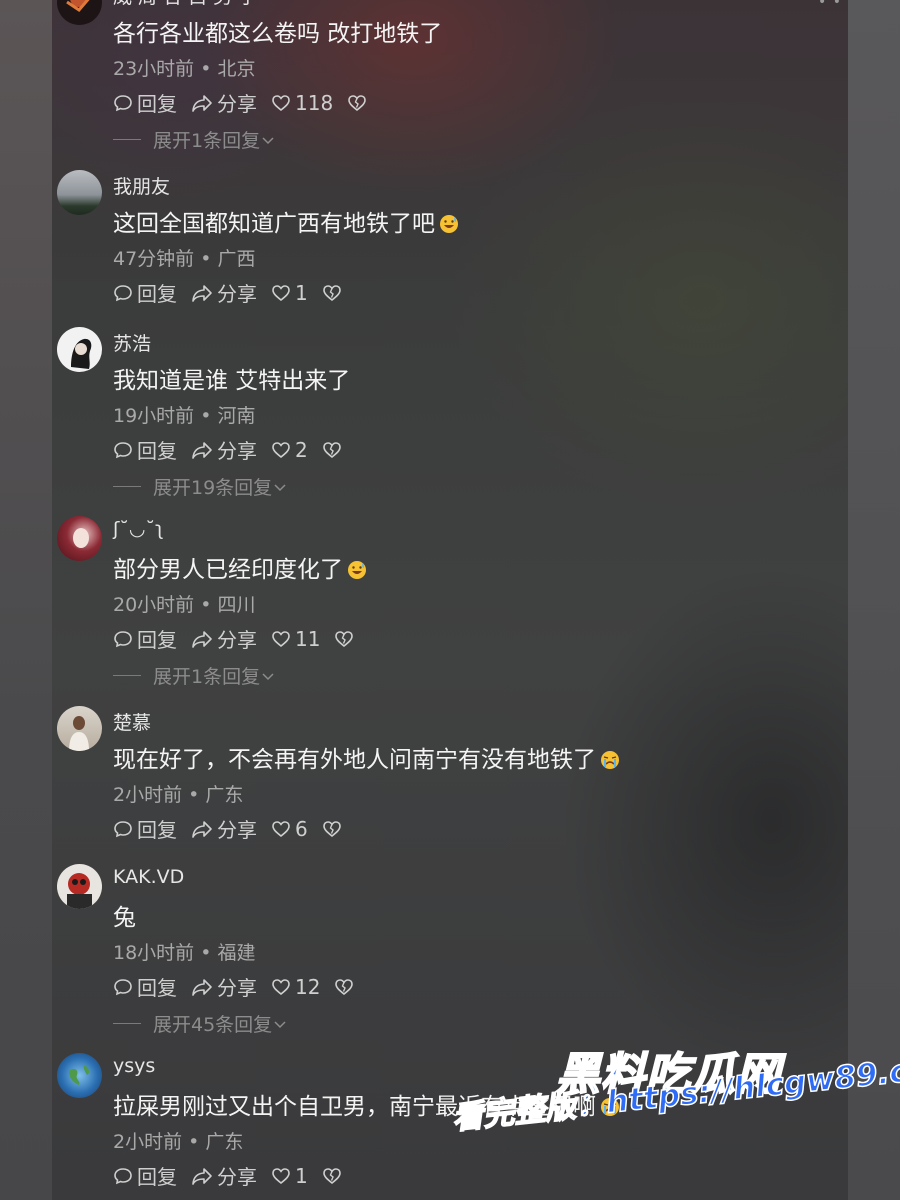 Image resolution: width=900 pixels, height=1200 pixels. I want to click on crying-emoji, so click(610, 760).